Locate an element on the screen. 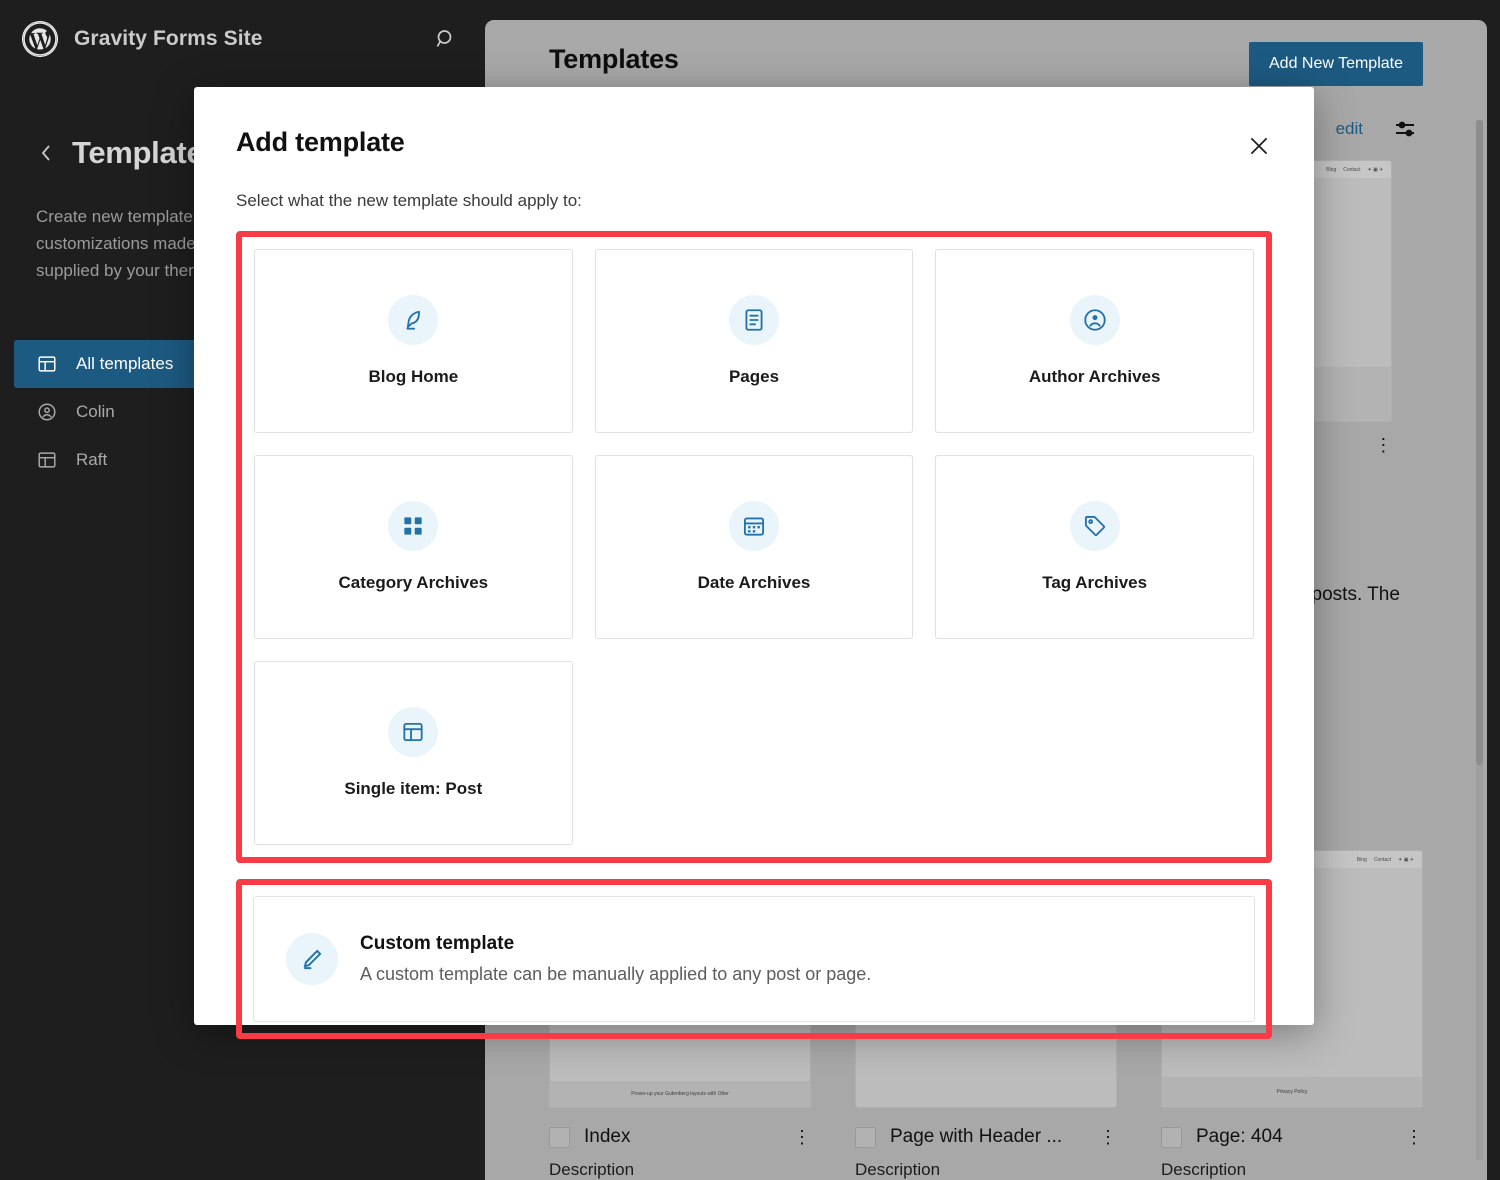  layout-icon is located at coordinates (413, 732).